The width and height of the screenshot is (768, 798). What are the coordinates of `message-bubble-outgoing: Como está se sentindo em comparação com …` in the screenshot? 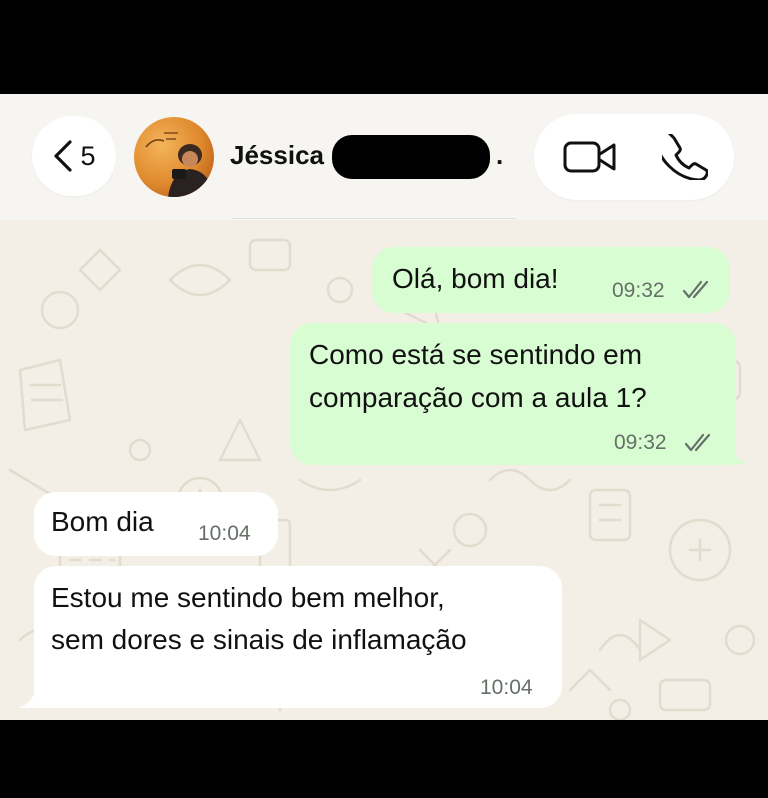 It's located at (513, 394).